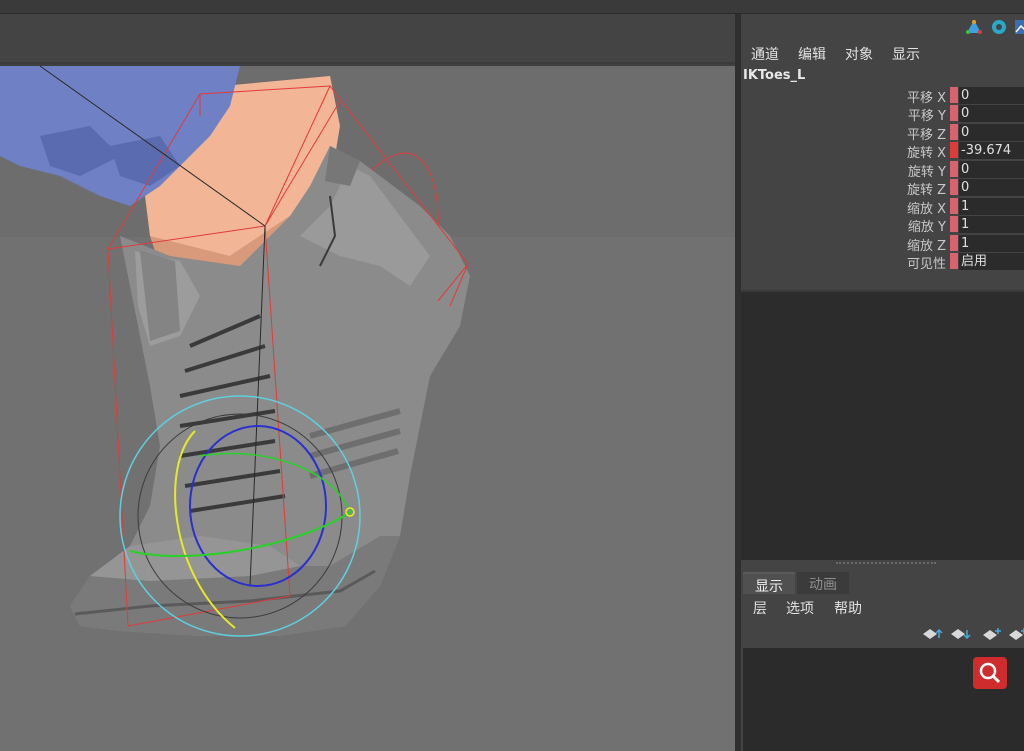  Describe the element at coordinates (859, 54) in the screenshot. I see `menu-object: 对象` at that location.